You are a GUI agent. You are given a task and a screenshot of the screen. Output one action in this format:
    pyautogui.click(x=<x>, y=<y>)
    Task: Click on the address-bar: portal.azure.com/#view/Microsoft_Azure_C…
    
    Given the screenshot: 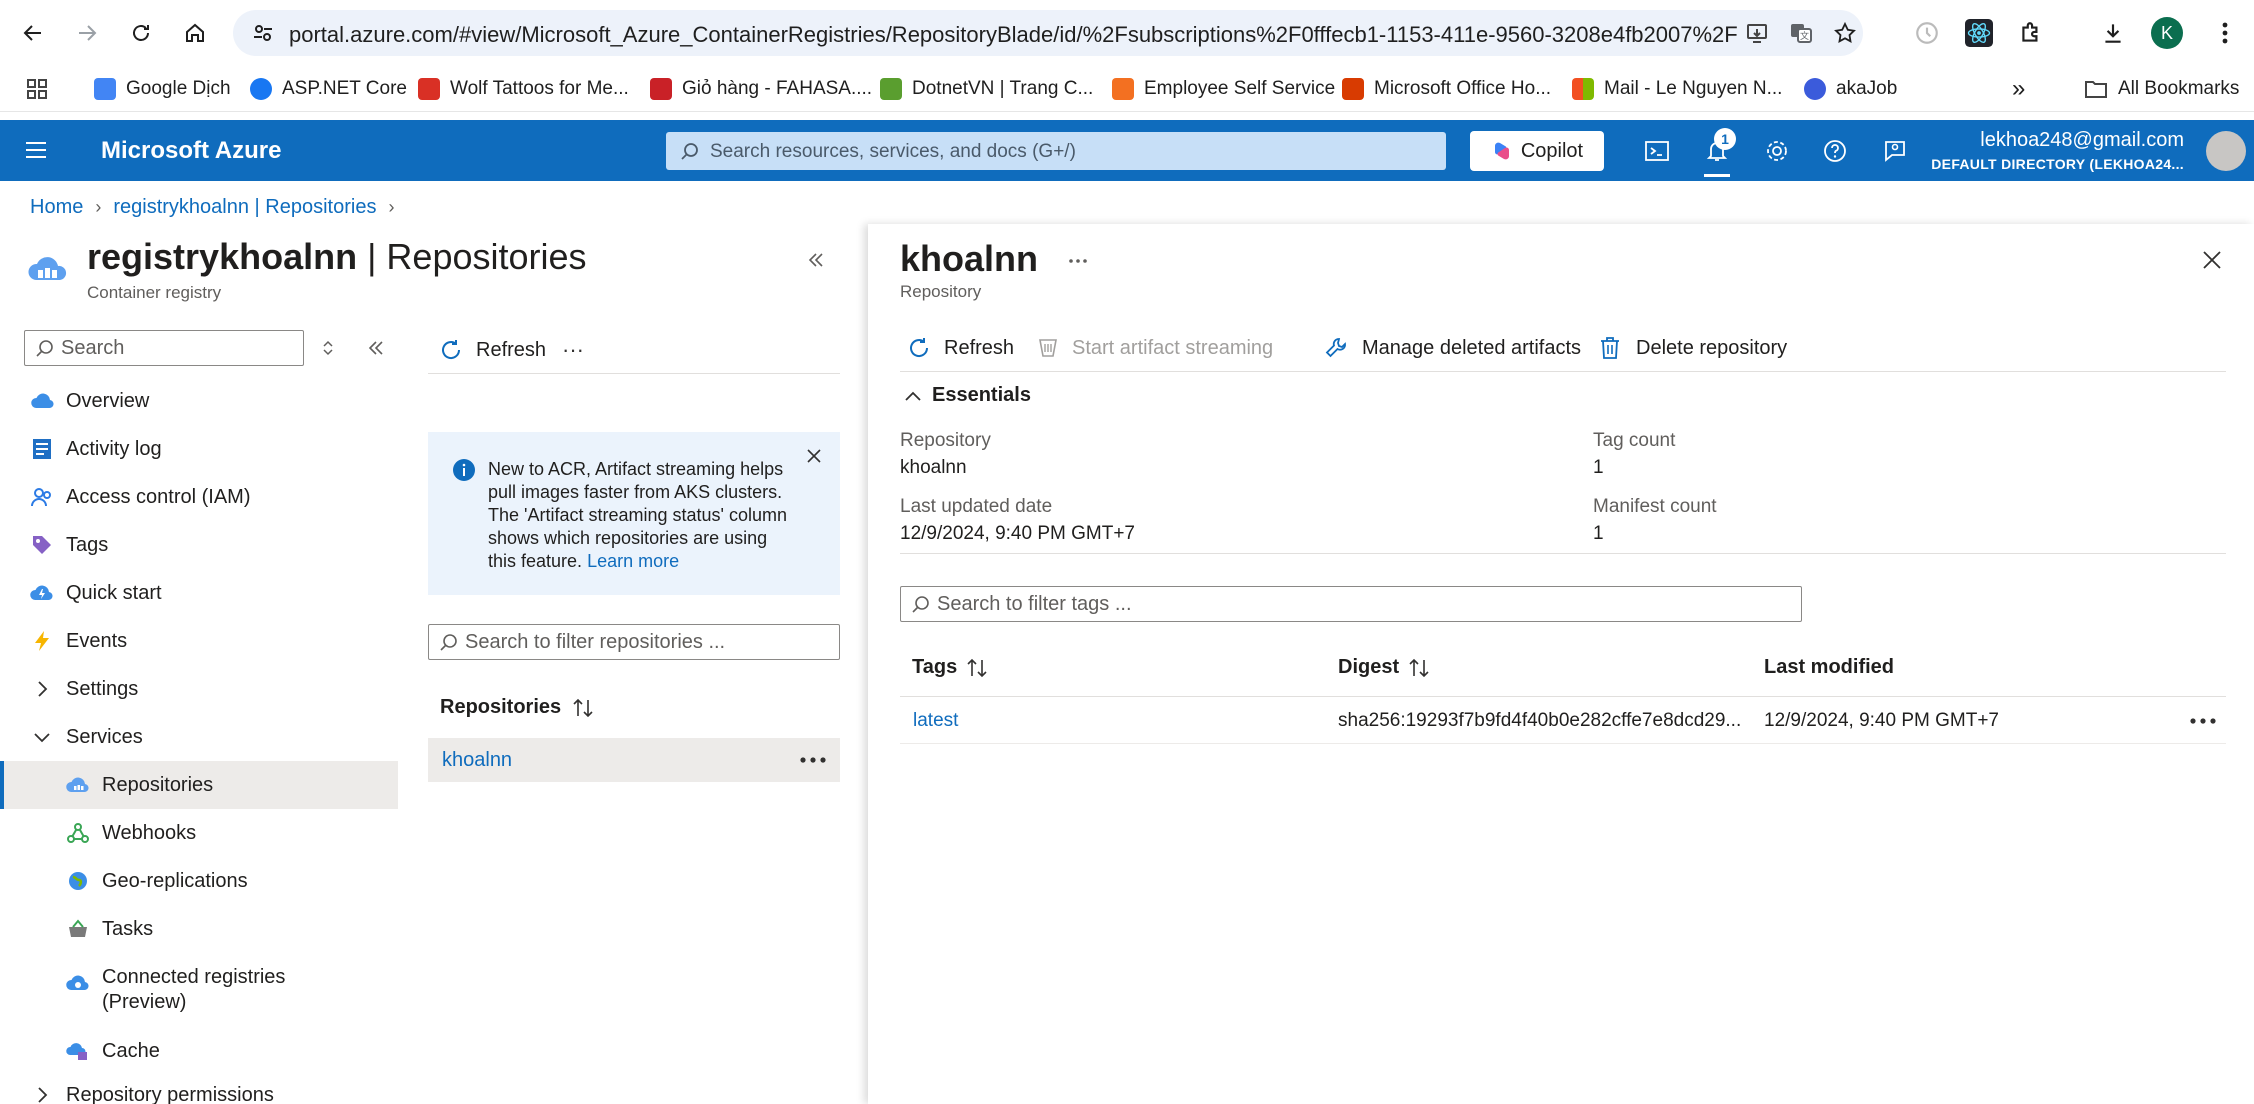 What is the action you would take?
    pyautogui.click(x=1048, y=33)
    